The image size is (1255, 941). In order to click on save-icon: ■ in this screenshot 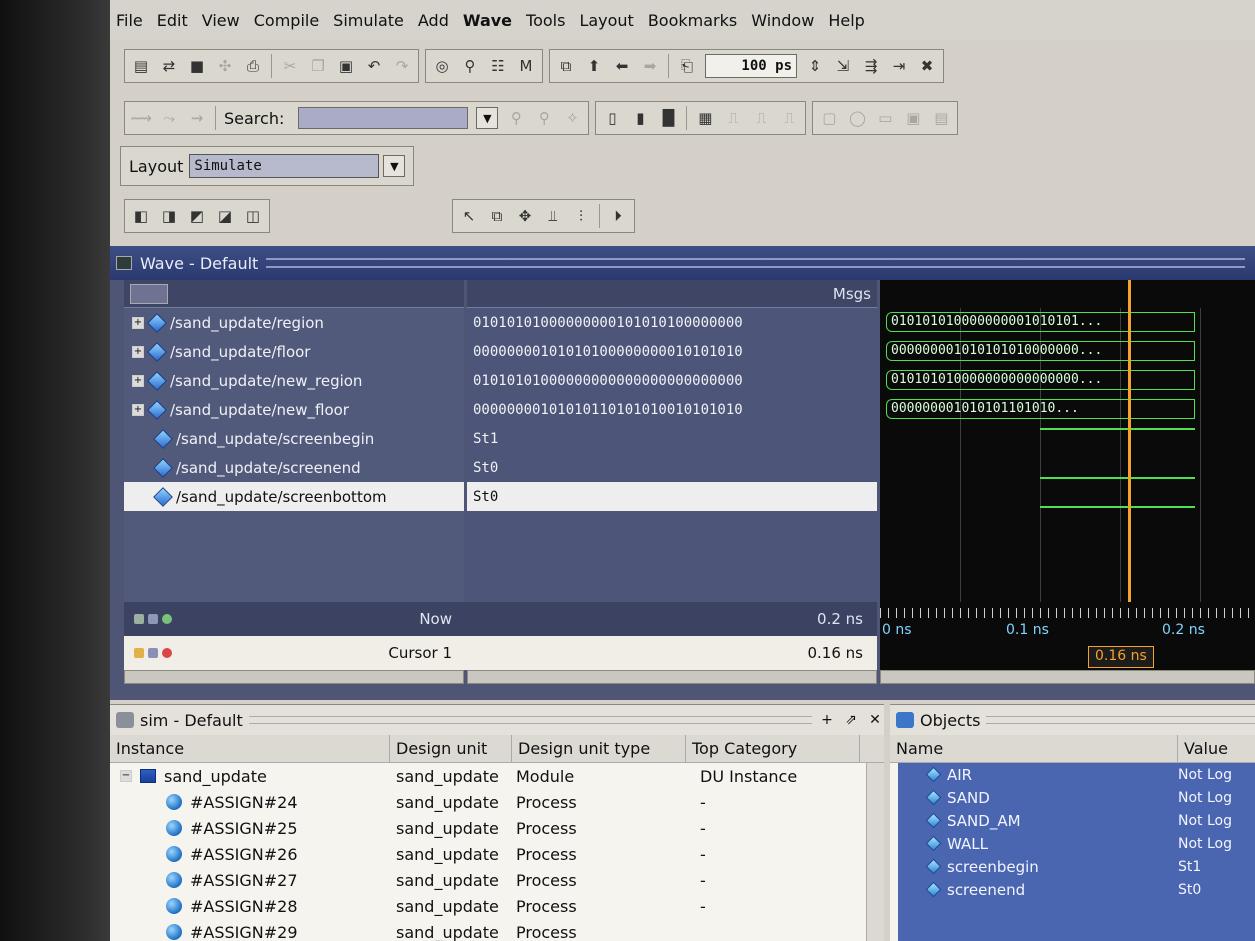, I will do `click(197, 66)`.